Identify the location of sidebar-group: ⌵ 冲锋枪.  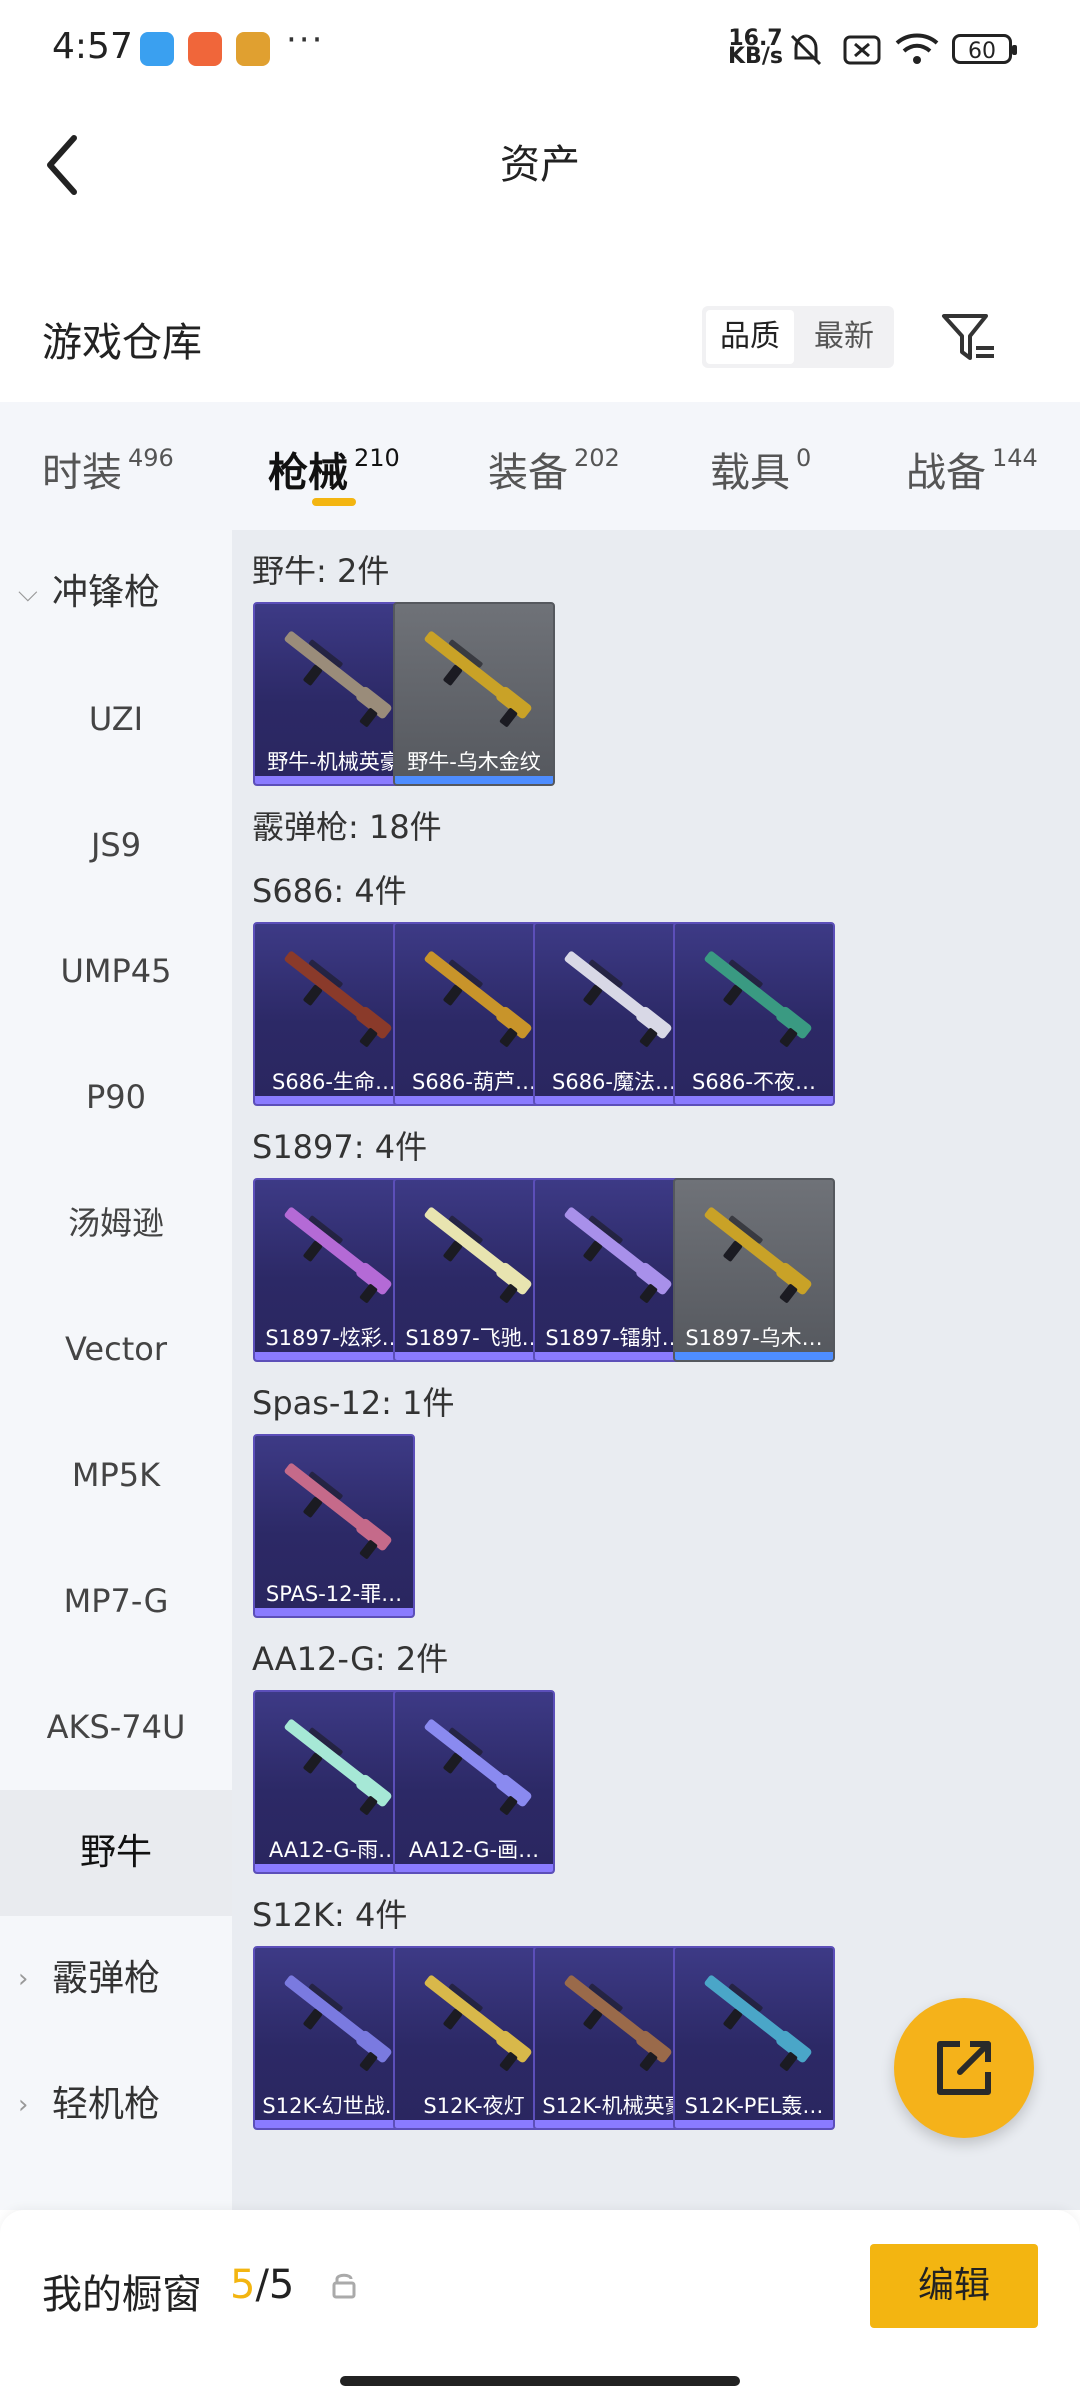
(116, 593).